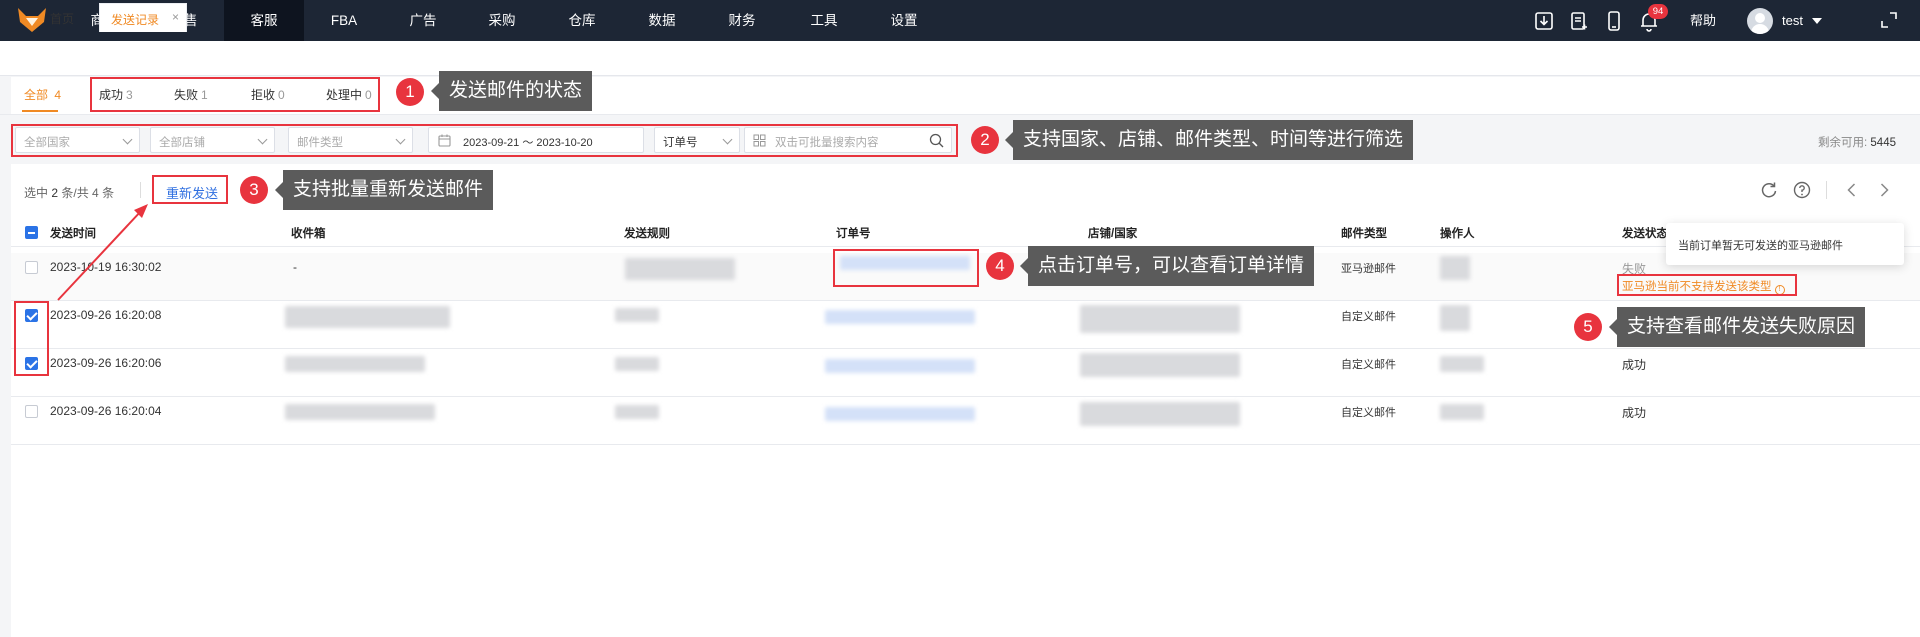  I want to click on annotation-callout: 支持国家、店铺、邮件类型、时间等进行筛选, so click(1209, 140).